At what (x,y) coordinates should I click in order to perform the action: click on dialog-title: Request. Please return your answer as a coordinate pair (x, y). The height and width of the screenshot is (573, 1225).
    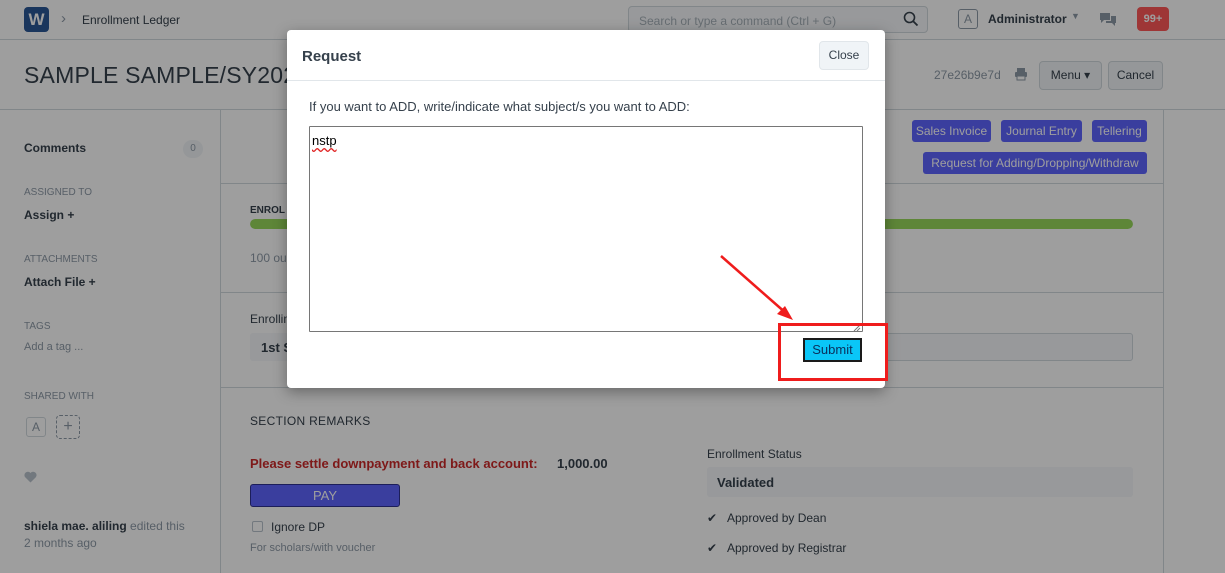
    Looking at the image, I should click on (332, 56).